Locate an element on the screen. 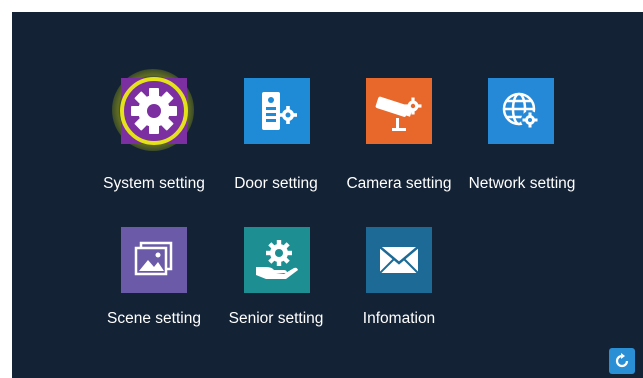  senior-setting-label: Senior setting is located at coordinates (276, 318).